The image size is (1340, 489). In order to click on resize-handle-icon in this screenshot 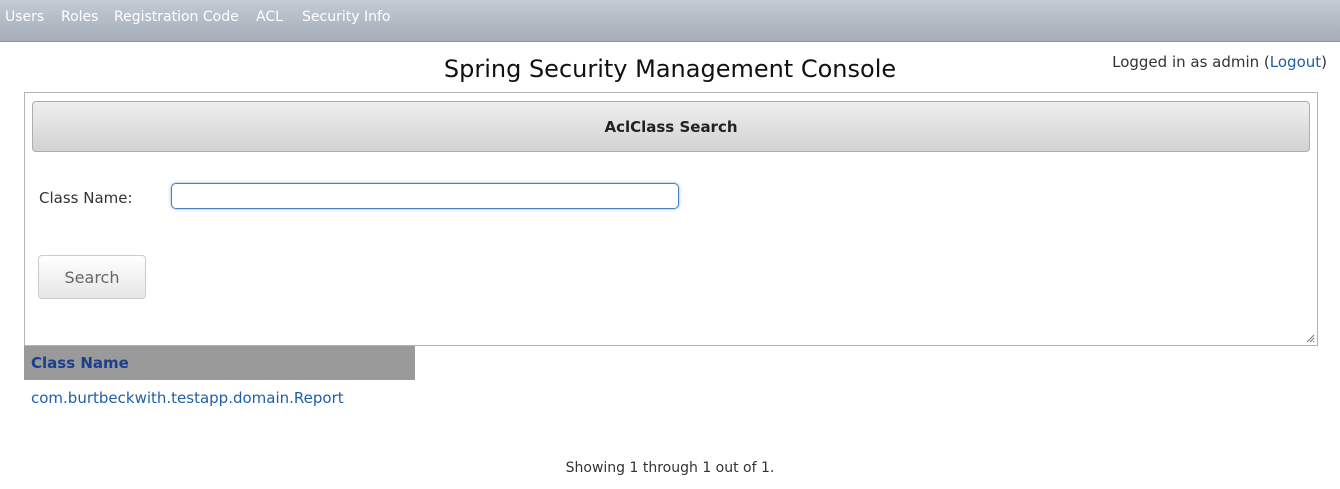, I will do `click(1310, 338)`.